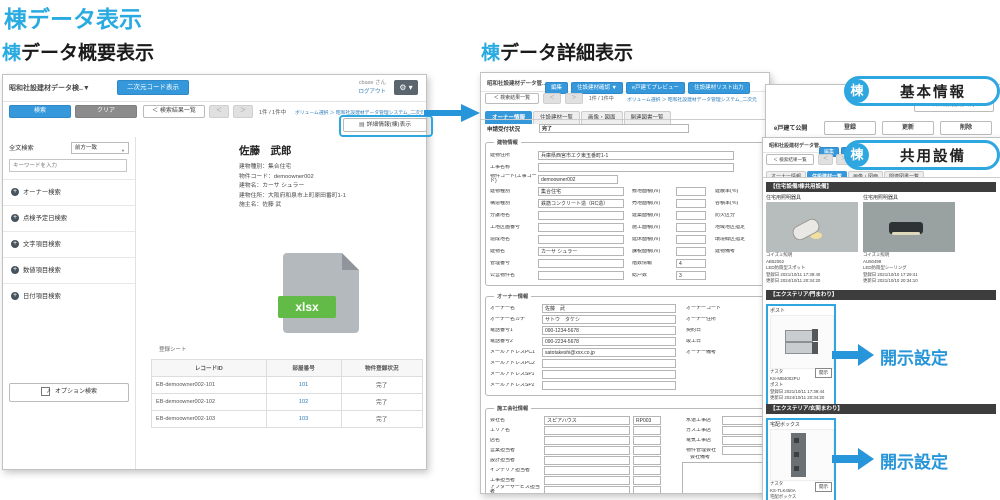 The width and height of the screenshot is (1000, 500). What do you see at coordinates (850, 128) in the screenshot?
I see `publish-action-button: 登録` at bounding box center [850, 128].